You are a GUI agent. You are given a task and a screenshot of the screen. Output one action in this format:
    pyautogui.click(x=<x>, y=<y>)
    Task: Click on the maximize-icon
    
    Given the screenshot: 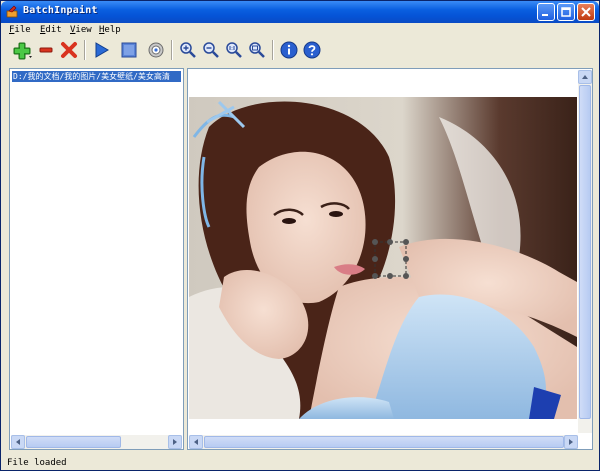 What is the action you would take?
    pyautogui.click(x=566, y=12)
    